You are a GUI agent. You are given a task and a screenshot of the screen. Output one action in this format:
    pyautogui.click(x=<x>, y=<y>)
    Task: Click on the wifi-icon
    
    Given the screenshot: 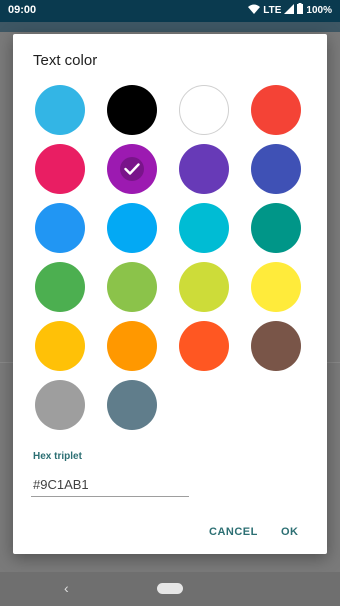 What is the action you would take?
    pyautogui.click(x=254, y=10)
    